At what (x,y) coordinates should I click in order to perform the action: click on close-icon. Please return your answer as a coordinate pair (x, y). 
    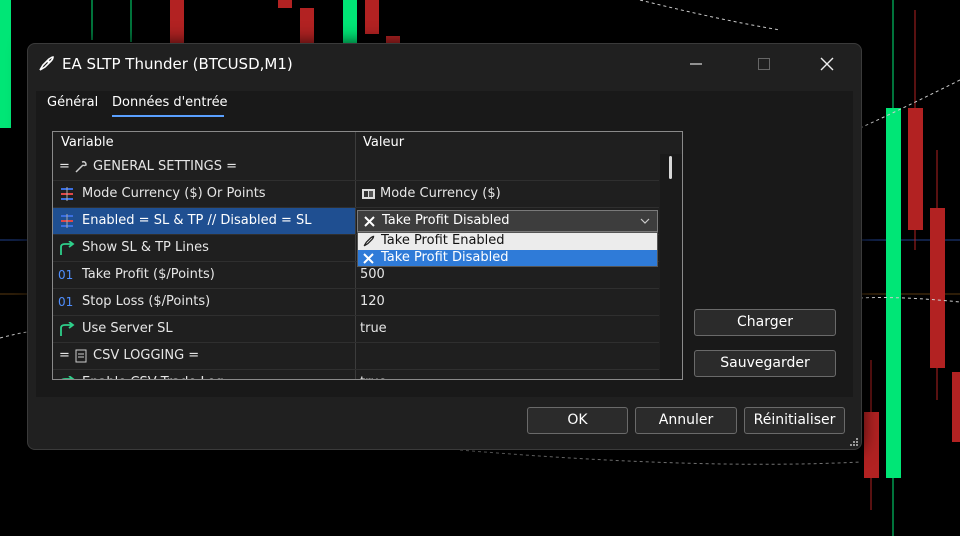
    Looking at the image, I should click on (827, 64).